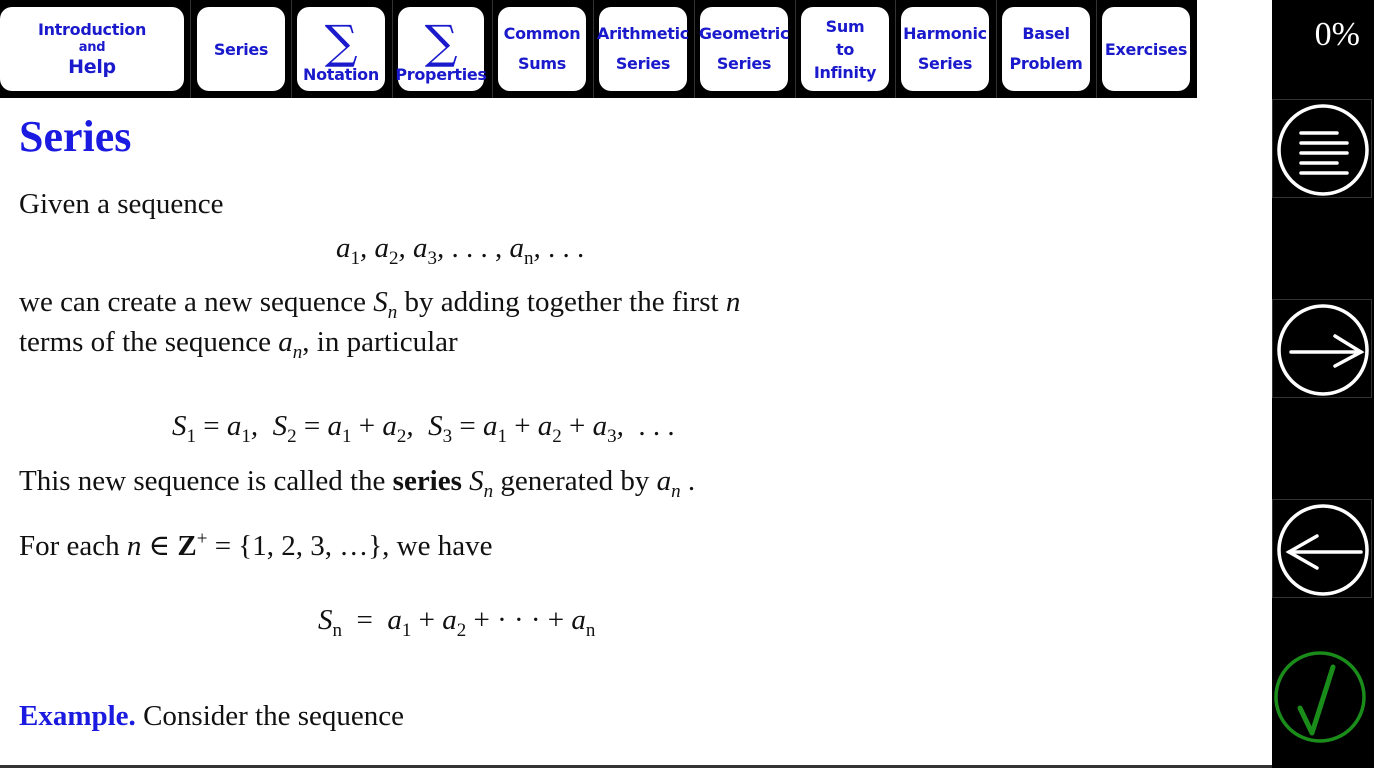  Describe the element at coordinates (845, 26) in the screenshot. I see `nav-label: Sum` at that location.